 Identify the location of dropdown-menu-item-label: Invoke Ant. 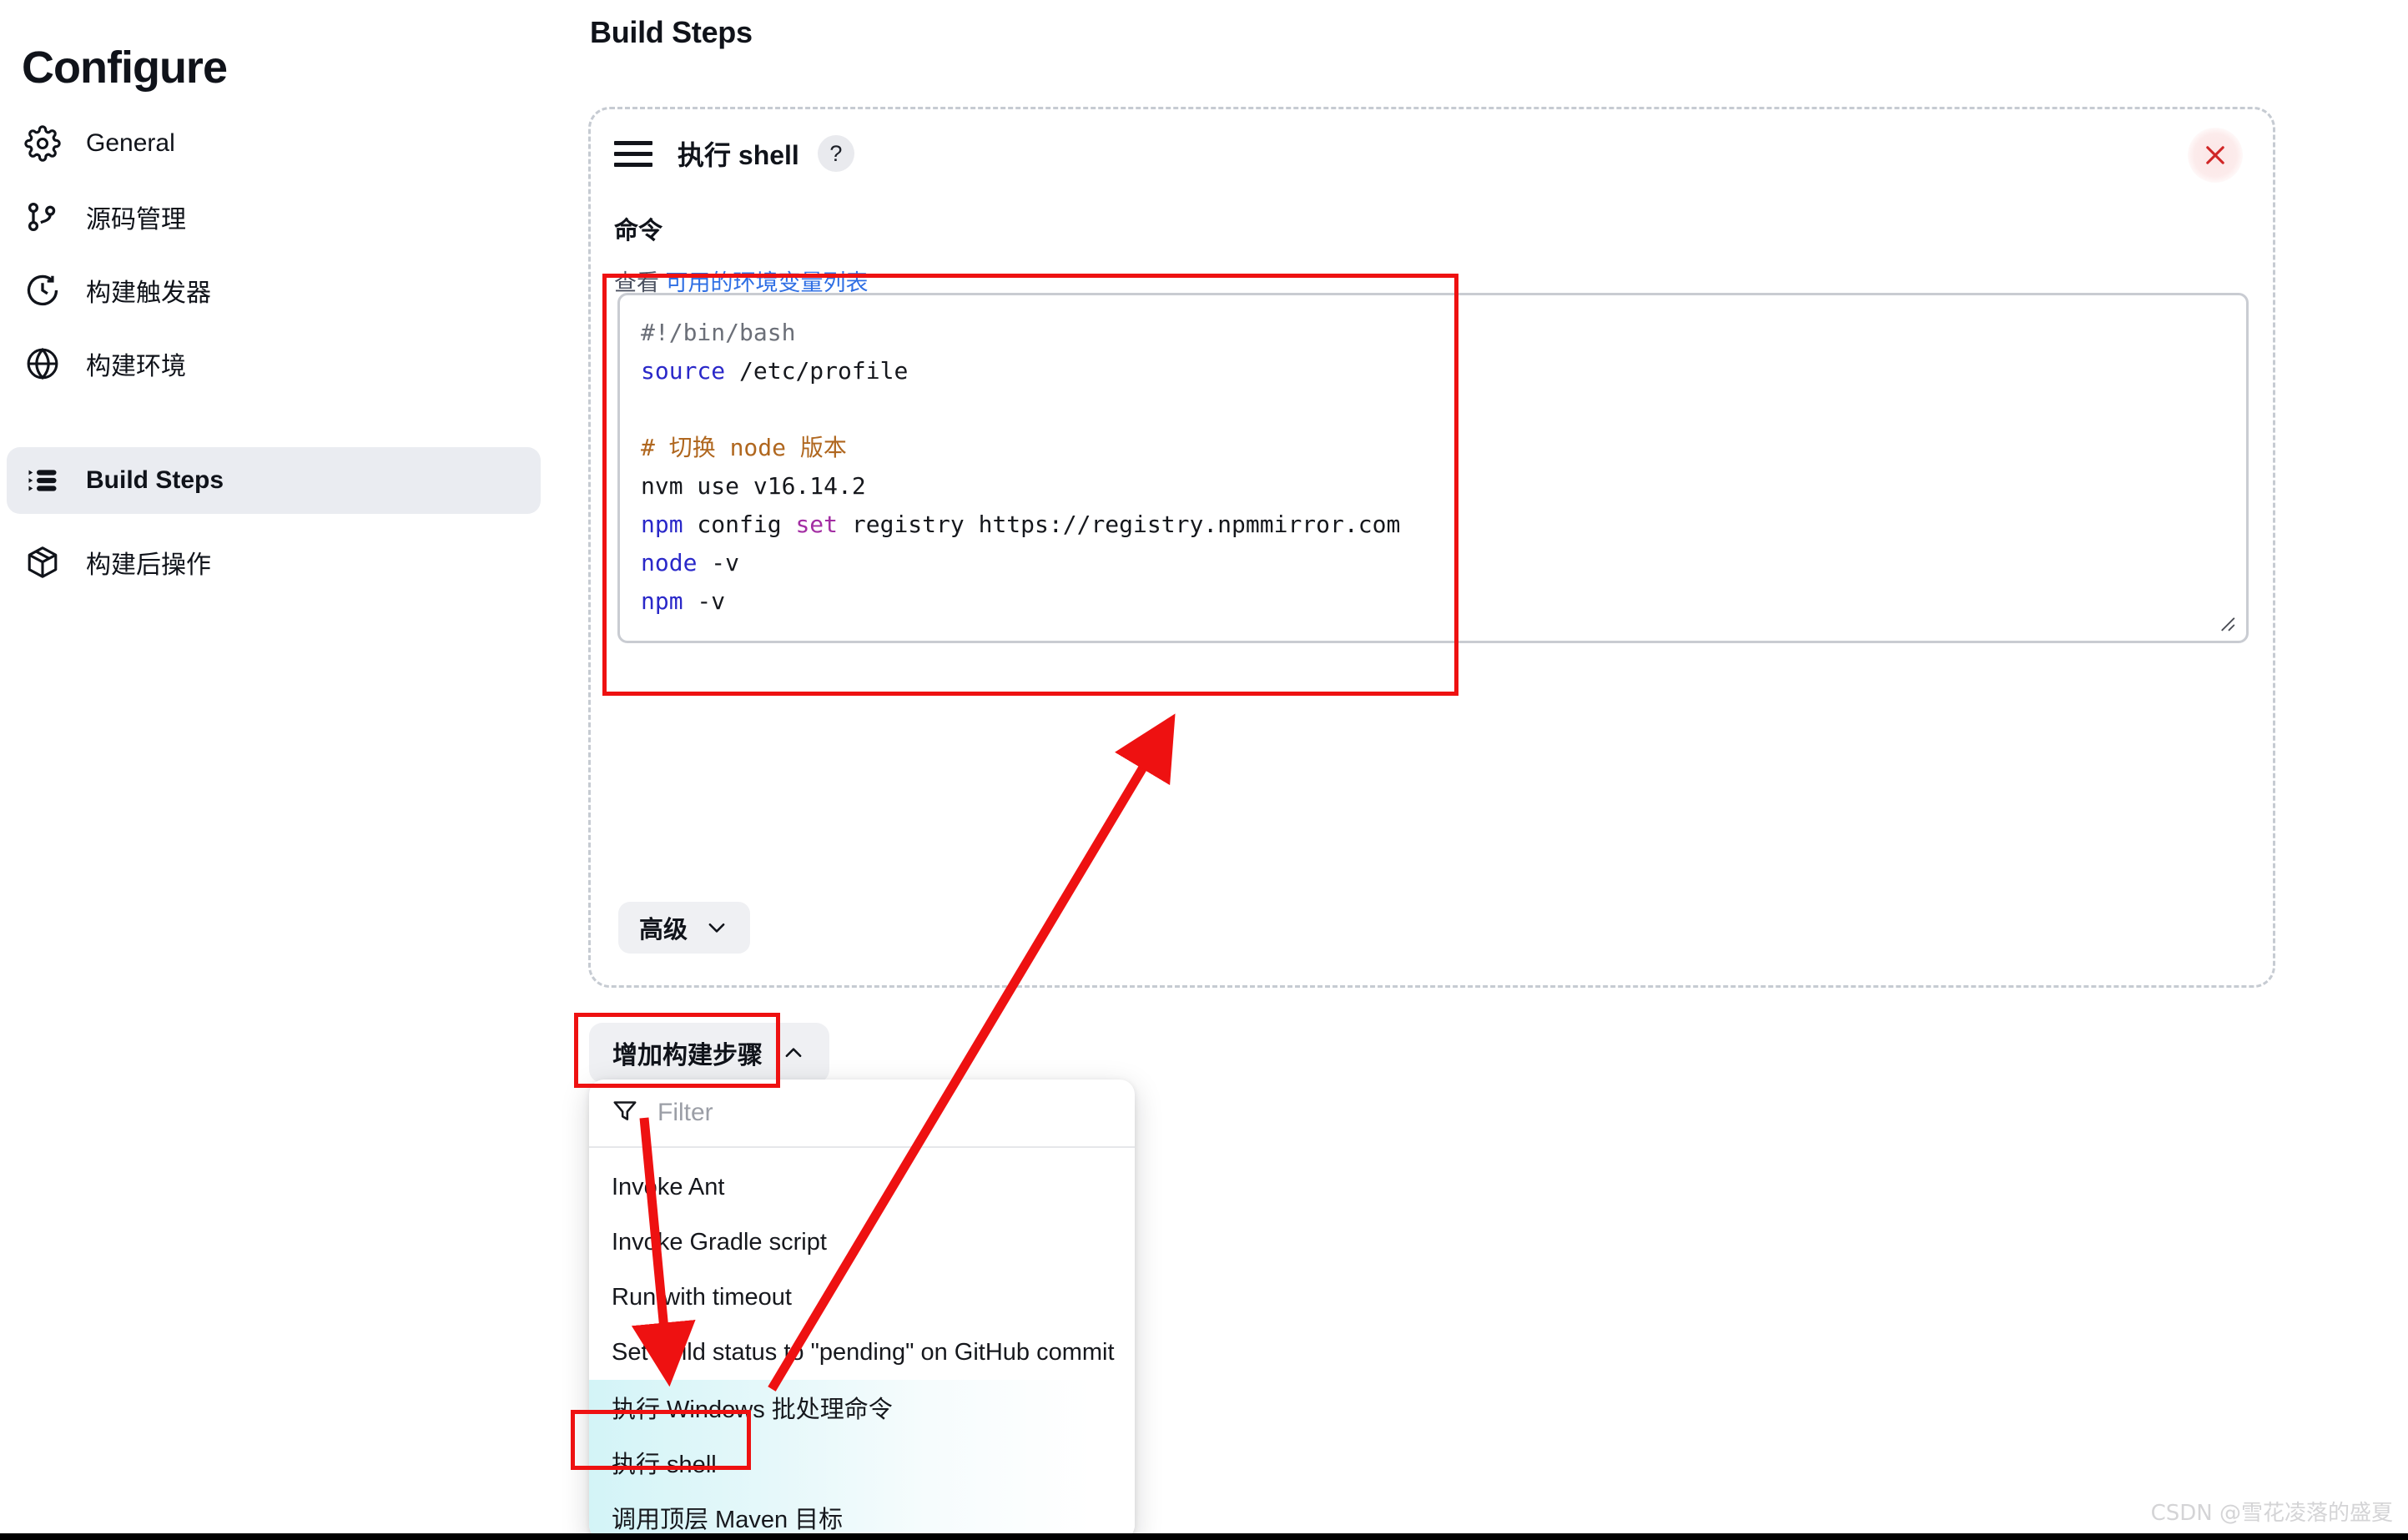
(668, 1186).